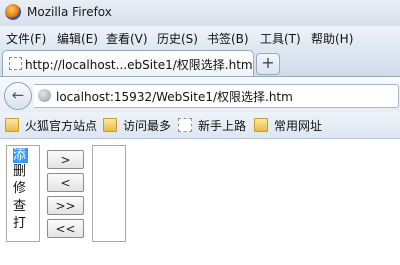  Describe the element at coordinates (13, 12) in the screenshot. I see `firefox-icon` at that location.